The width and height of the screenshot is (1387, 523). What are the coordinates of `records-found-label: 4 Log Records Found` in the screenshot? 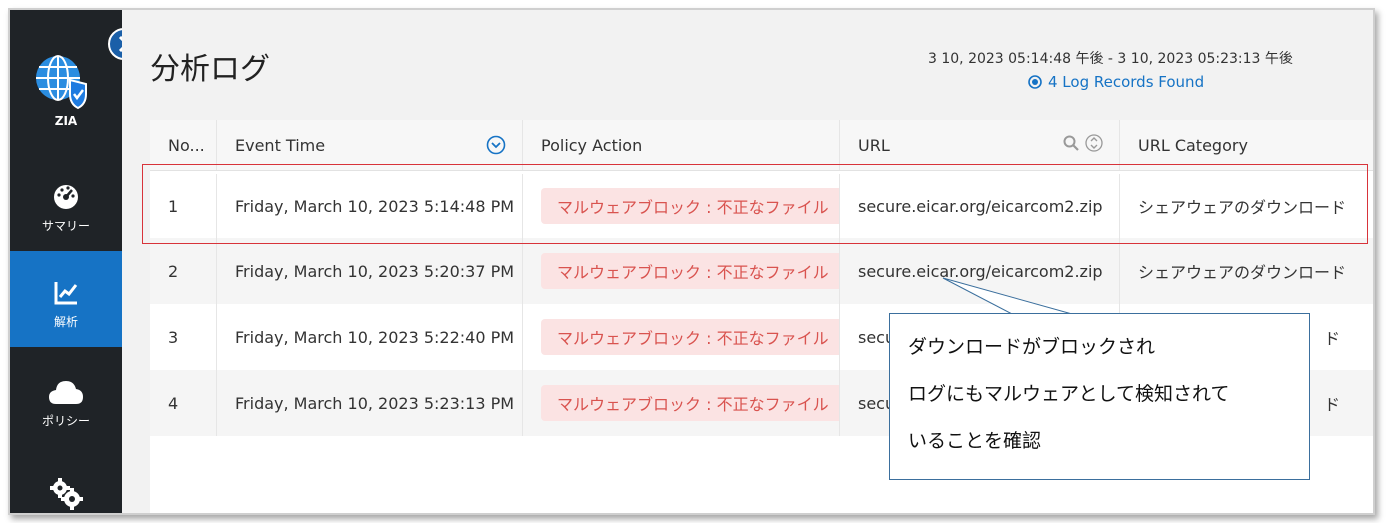 It's located at (1126, 82).